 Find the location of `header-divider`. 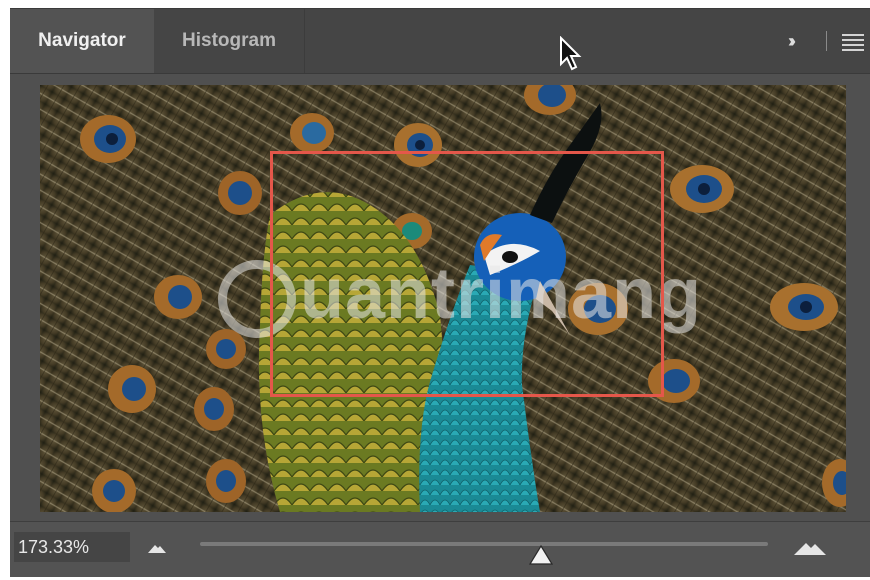

header-divider is located at coordinates (826, 41).